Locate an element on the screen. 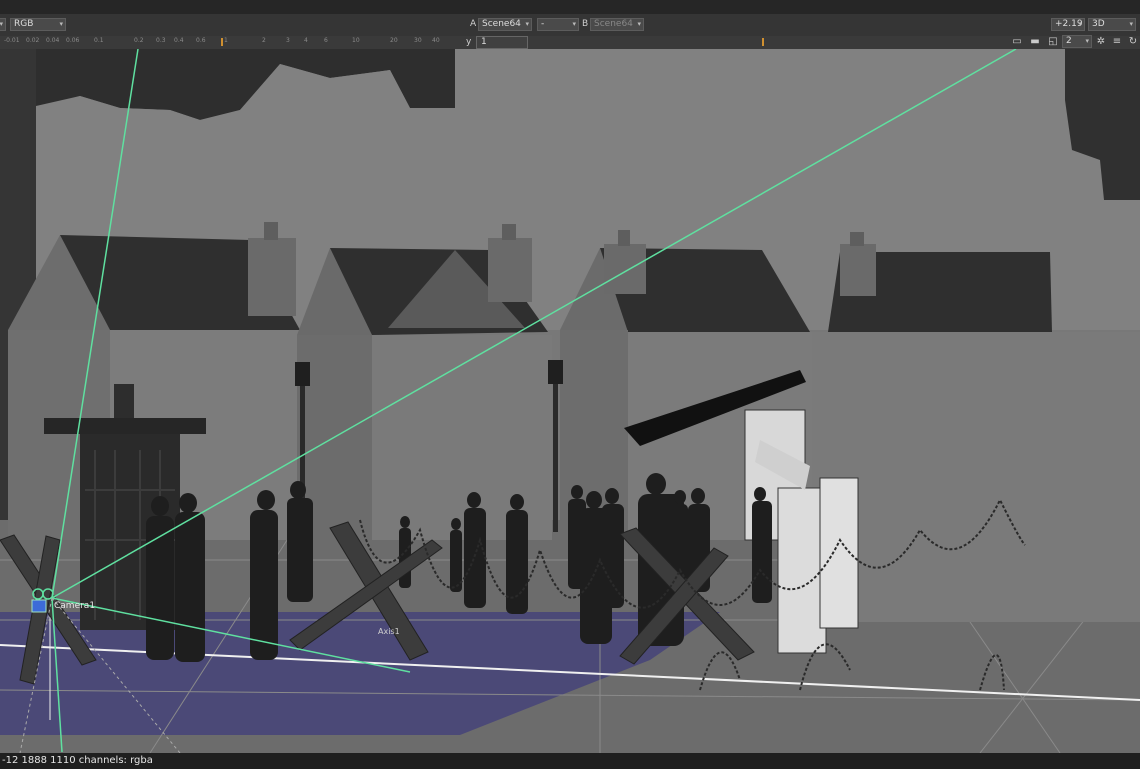 This screenshot has width=1140, height=769. ruler-tick: 10 is located at coordinates (356, 40).